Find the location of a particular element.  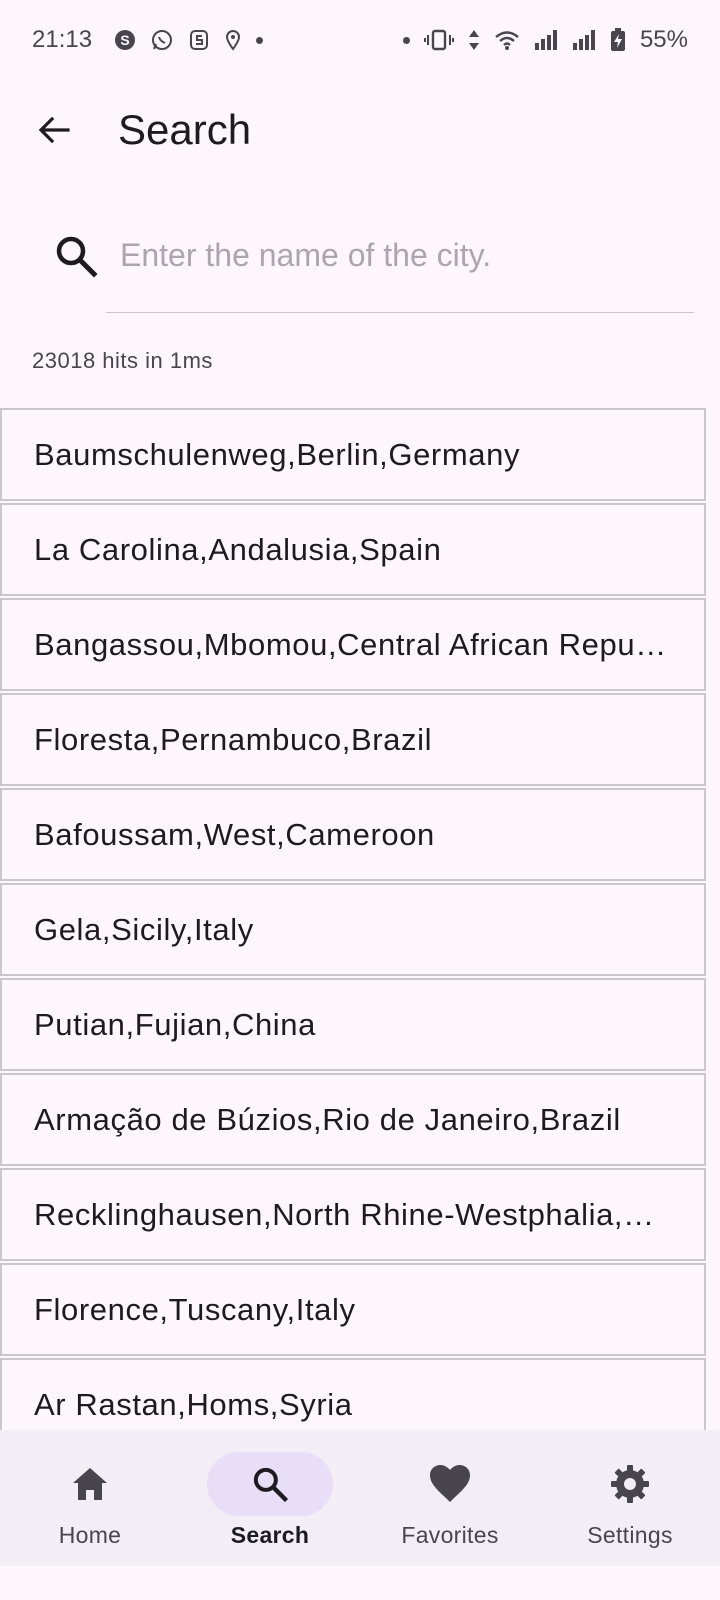

search-input is located at coordinates (407, 255).